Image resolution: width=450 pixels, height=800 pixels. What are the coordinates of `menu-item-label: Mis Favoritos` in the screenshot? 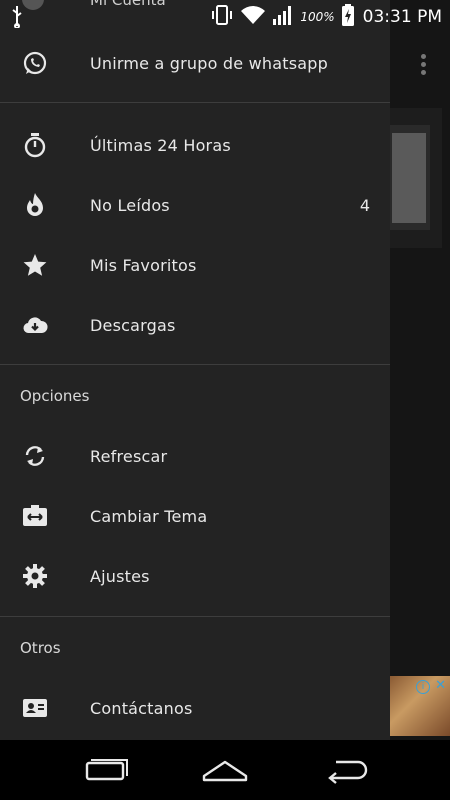 It's located at (143, 265).